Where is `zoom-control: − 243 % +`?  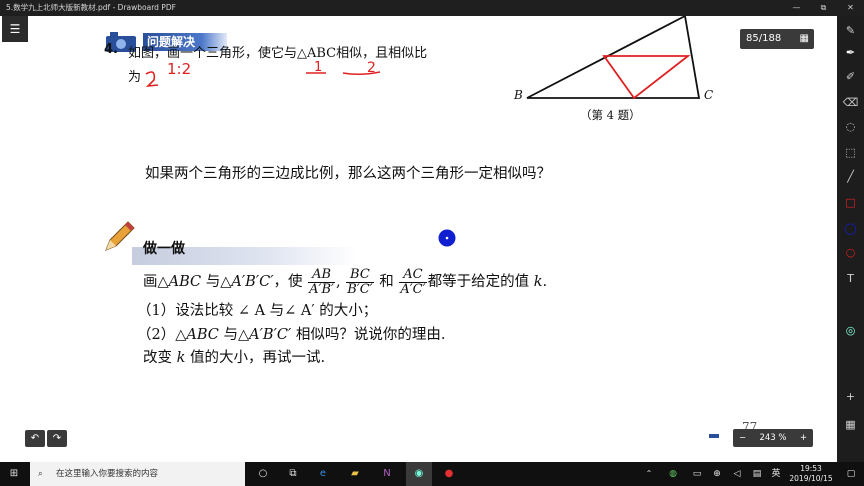
zoom-control: − 243 % + is located at coordinates (773, 438).